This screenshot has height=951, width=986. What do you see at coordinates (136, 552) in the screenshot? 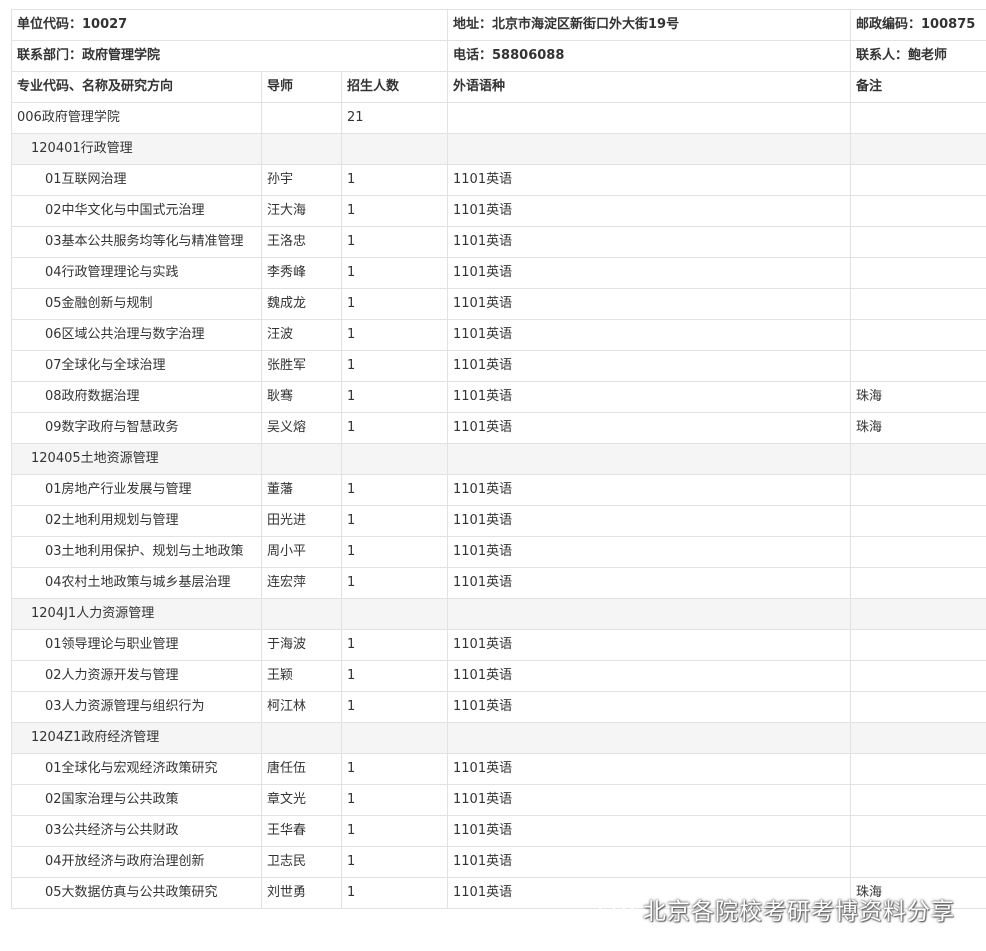
I see `major-cell: 03土地利用保护、规划与土地政策` at bounding box center [136, 552].